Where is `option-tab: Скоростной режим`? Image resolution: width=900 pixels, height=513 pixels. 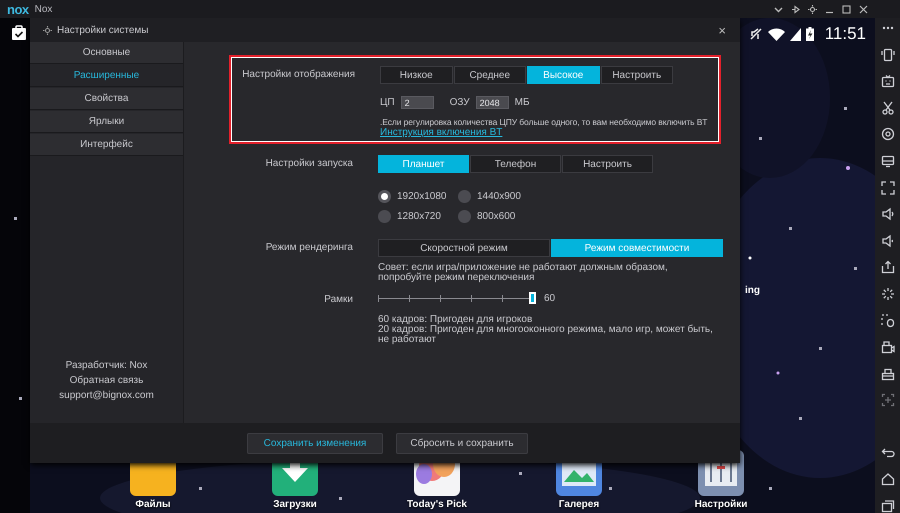
option-tab: Скоростной режим is located at coordinates (464, 248).